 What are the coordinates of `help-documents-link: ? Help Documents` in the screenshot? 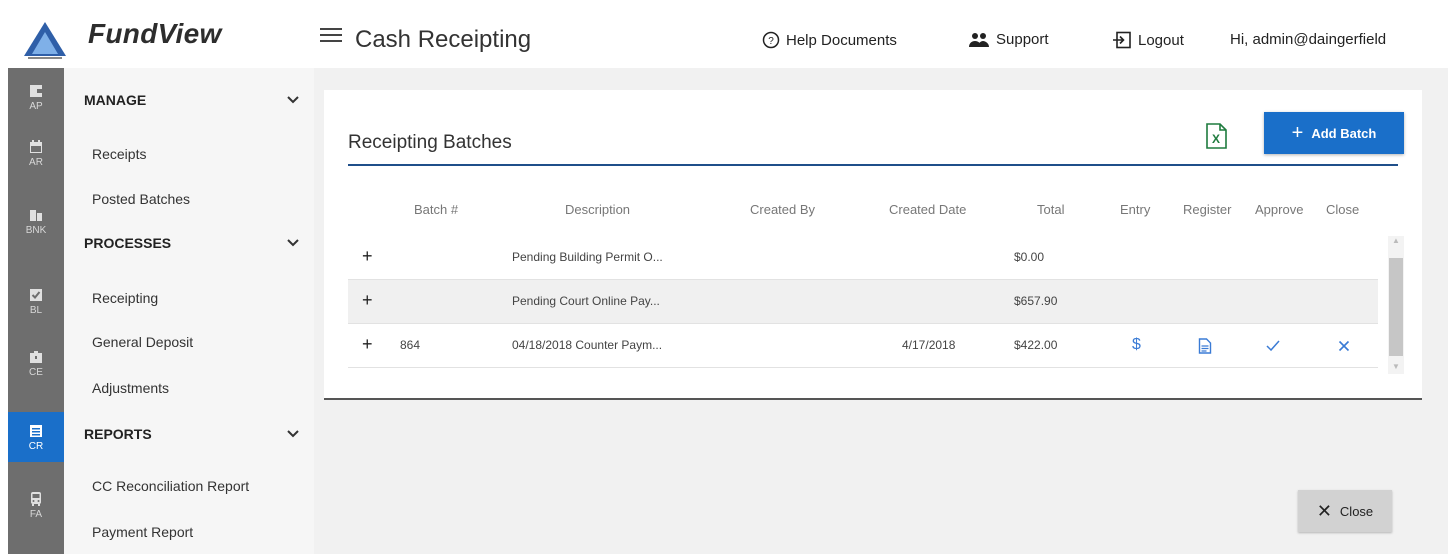 It's located at (829, 40).